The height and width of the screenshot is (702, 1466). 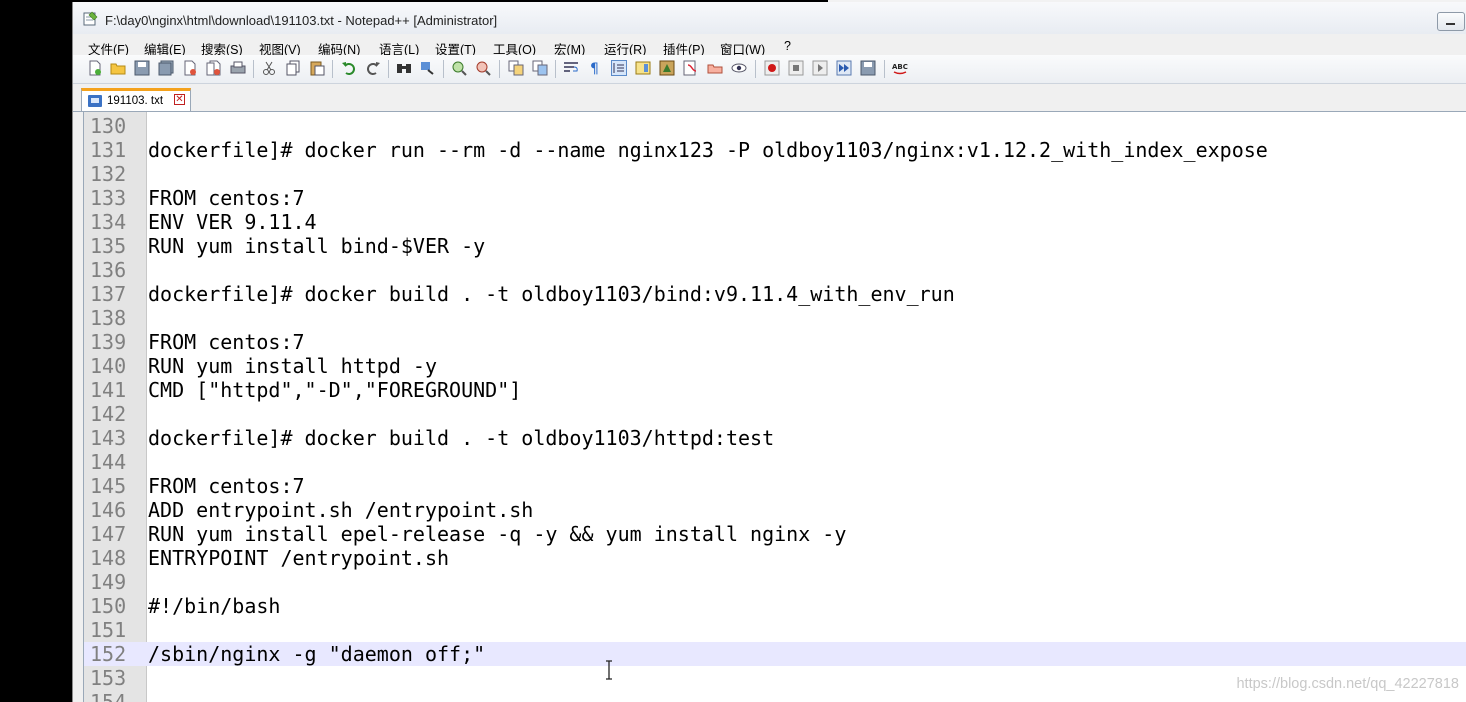 What do you see at coordinates (820, 68) in the screenshot?
I see `play-macro-icon` at bounding box center [820, 68].